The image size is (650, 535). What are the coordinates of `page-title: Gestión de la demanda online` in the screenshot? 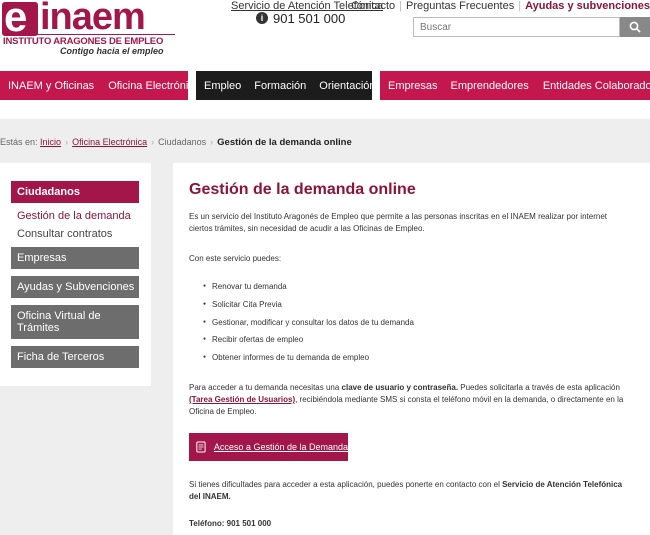 It's located at (302, 189).